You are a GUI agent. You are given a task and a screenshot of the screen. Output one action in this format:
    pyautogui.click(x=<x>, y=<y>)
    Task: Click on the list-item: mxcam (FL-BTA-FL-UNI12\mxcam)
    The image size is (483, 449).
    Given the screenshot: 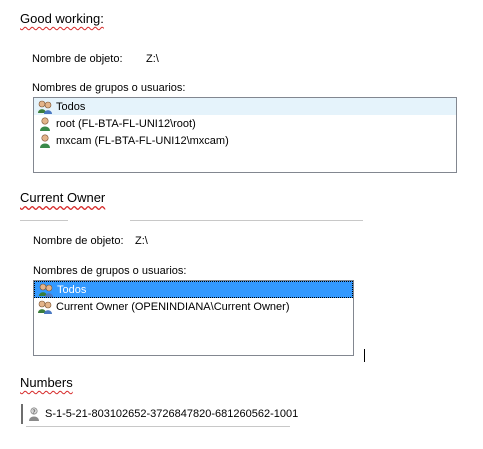 What is the action you would take?
    pyautogui.click(x=245, y=140)
    